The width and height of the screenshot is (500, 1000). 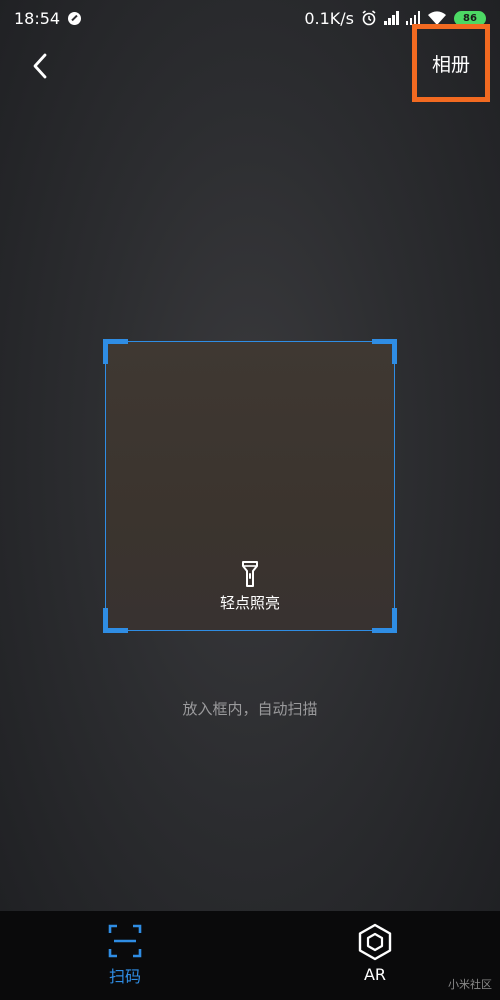 What do you see at coordinates (470, 984) in the screenshot?
I see `watermark: 小米社区` at bounding box center [470, 984].